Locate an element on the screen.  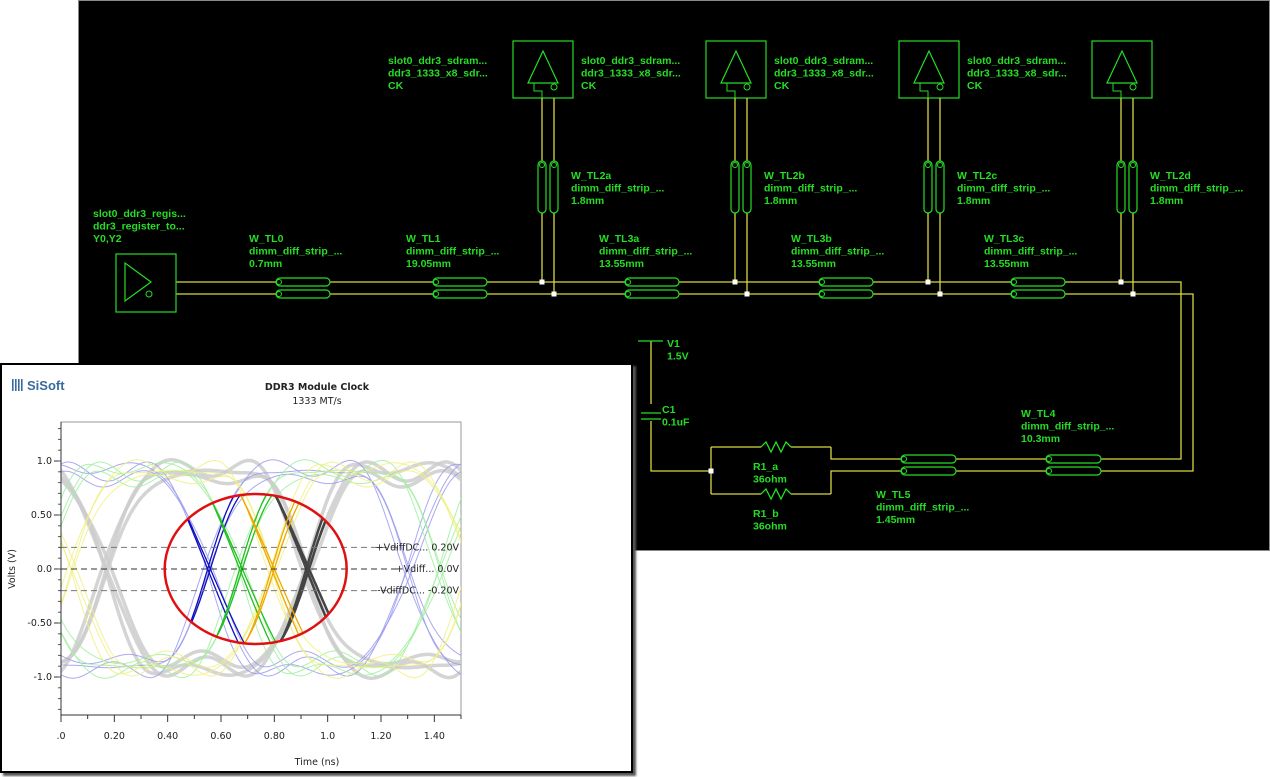
c1-wire is located at coordinates (680, 446).